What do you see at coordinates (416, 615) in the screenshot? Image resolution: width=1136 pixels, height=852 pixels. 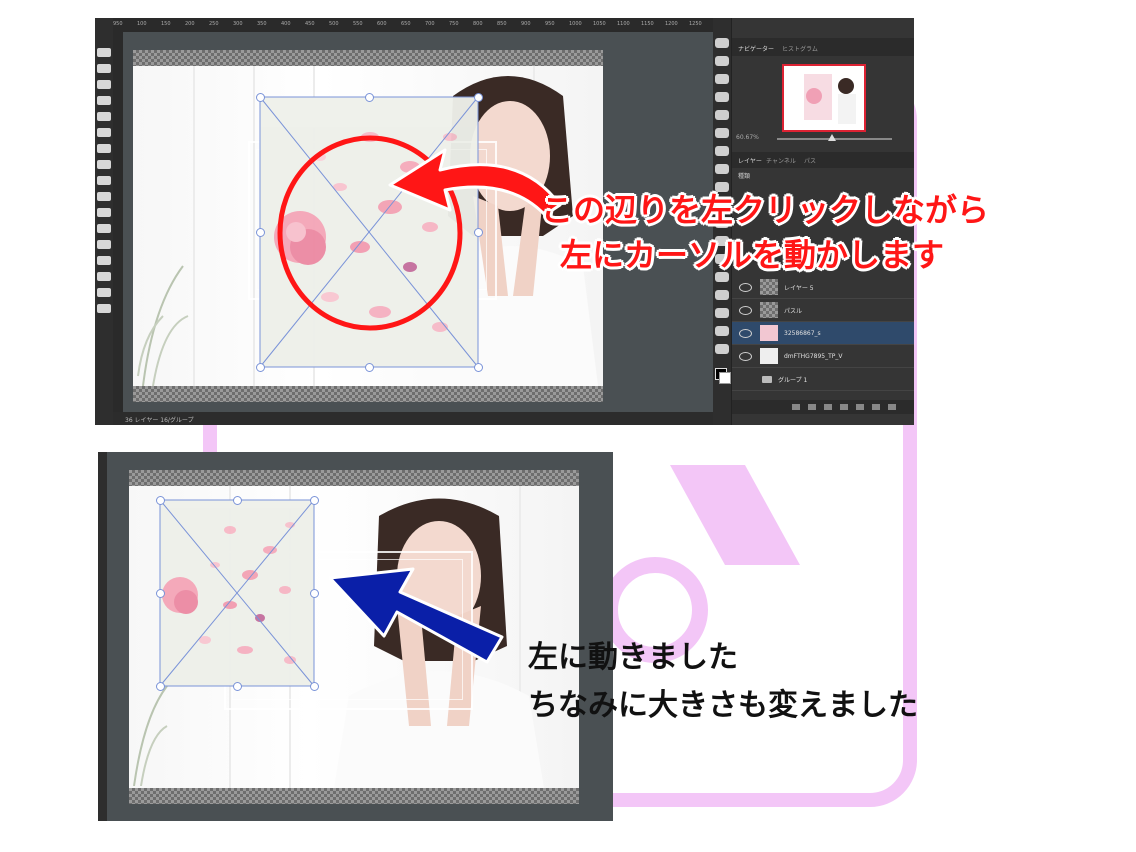 I see `blue-arrow-annotation` at bounding box center [416, 615].